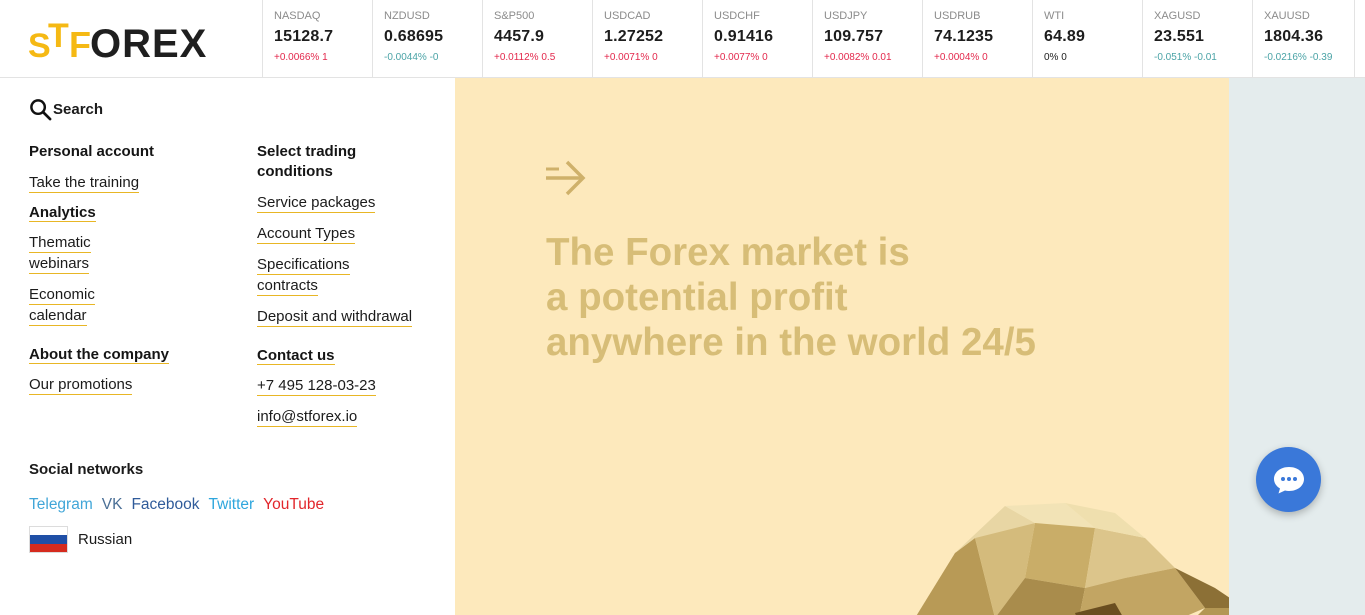  What do you see at coordinates (634, 36) in the screenshot?
I see `quote-price: 1.27252` at bounding box center [634, 36].